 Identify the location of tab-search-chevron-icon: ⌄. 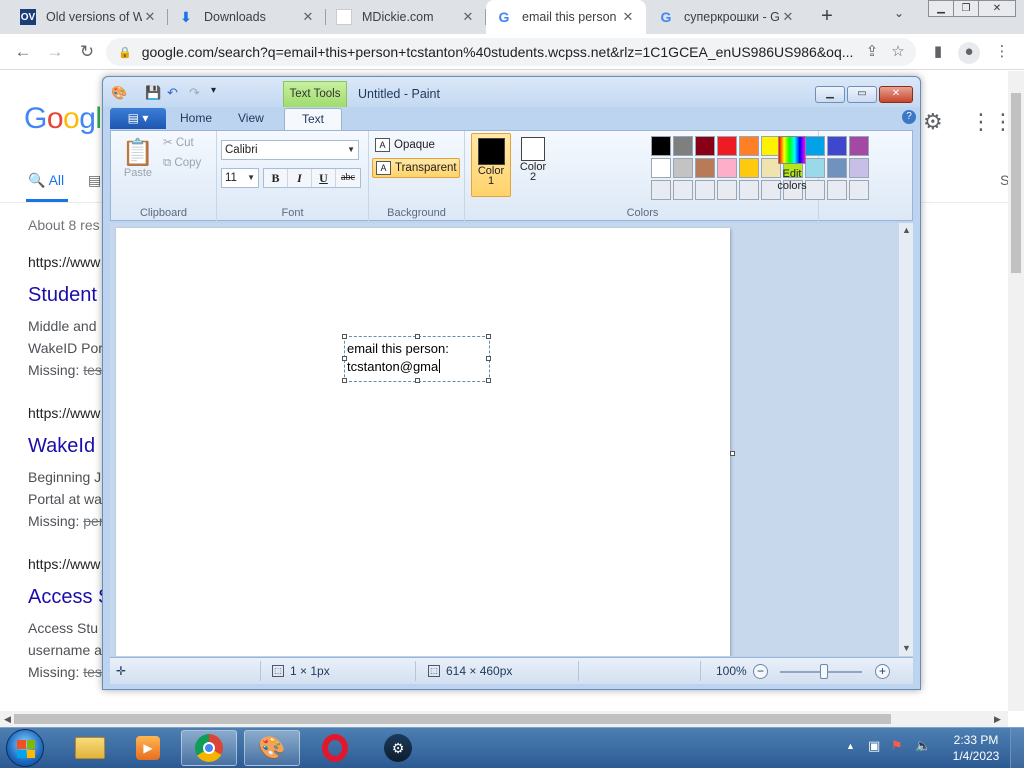
(899, 13).